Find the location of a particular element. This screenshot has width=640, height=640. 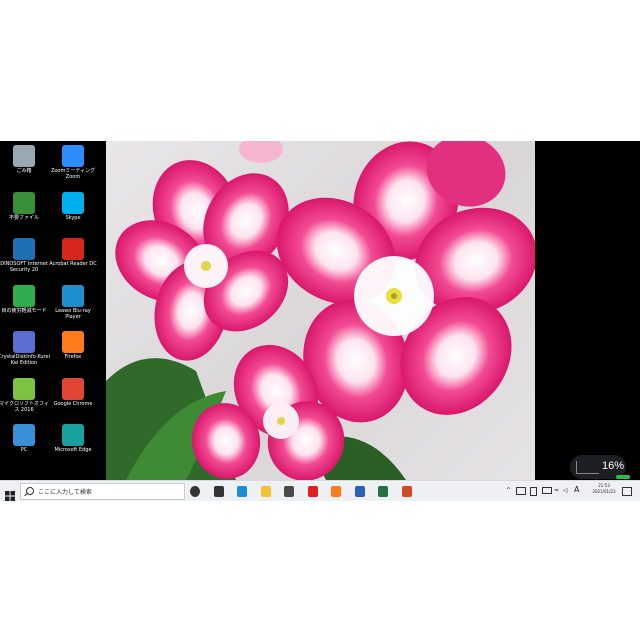

desktop-icon: Skype is located at coordinates (73, 212).